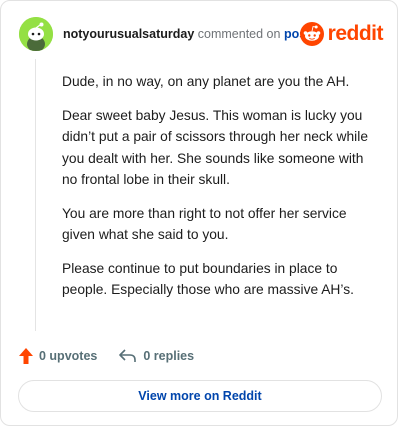 Image resolution: width=400 pixels, height=428 pixels. What do you see at coordinates (355, 33) in the screenshot?
I see `reddit-wordmark: reddit` at bounding box center [355, 33].